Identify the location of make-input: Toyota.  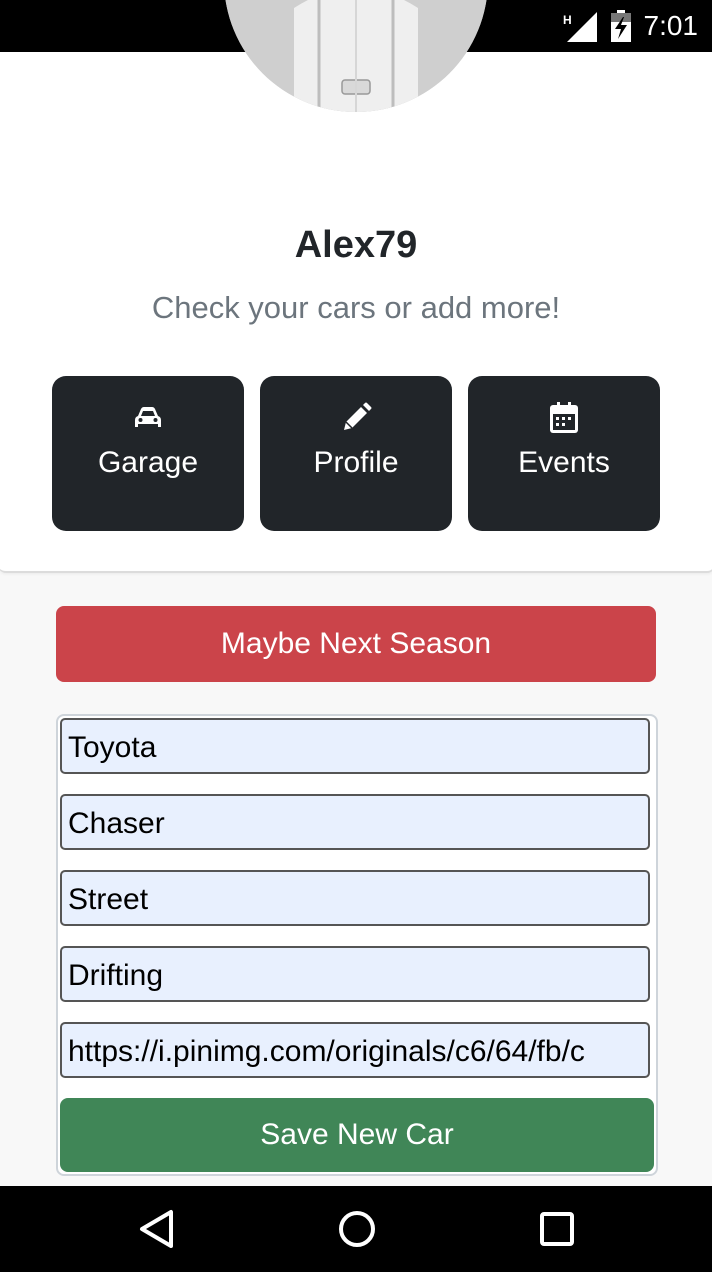
(355, 746).